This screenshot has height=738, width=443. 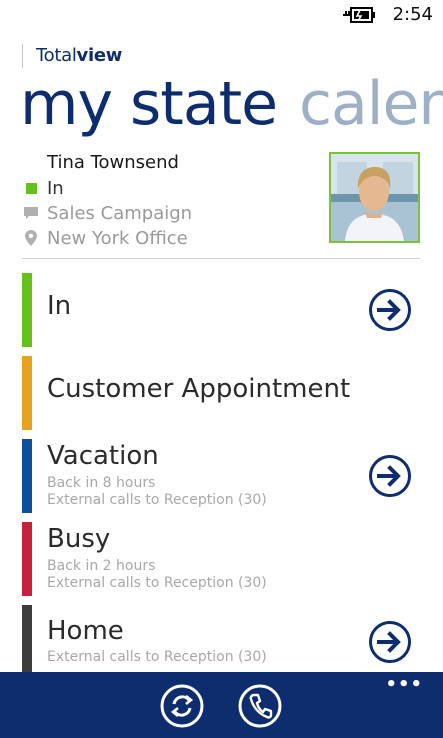 I want to click on message-icon, so click(x=31, y=213).